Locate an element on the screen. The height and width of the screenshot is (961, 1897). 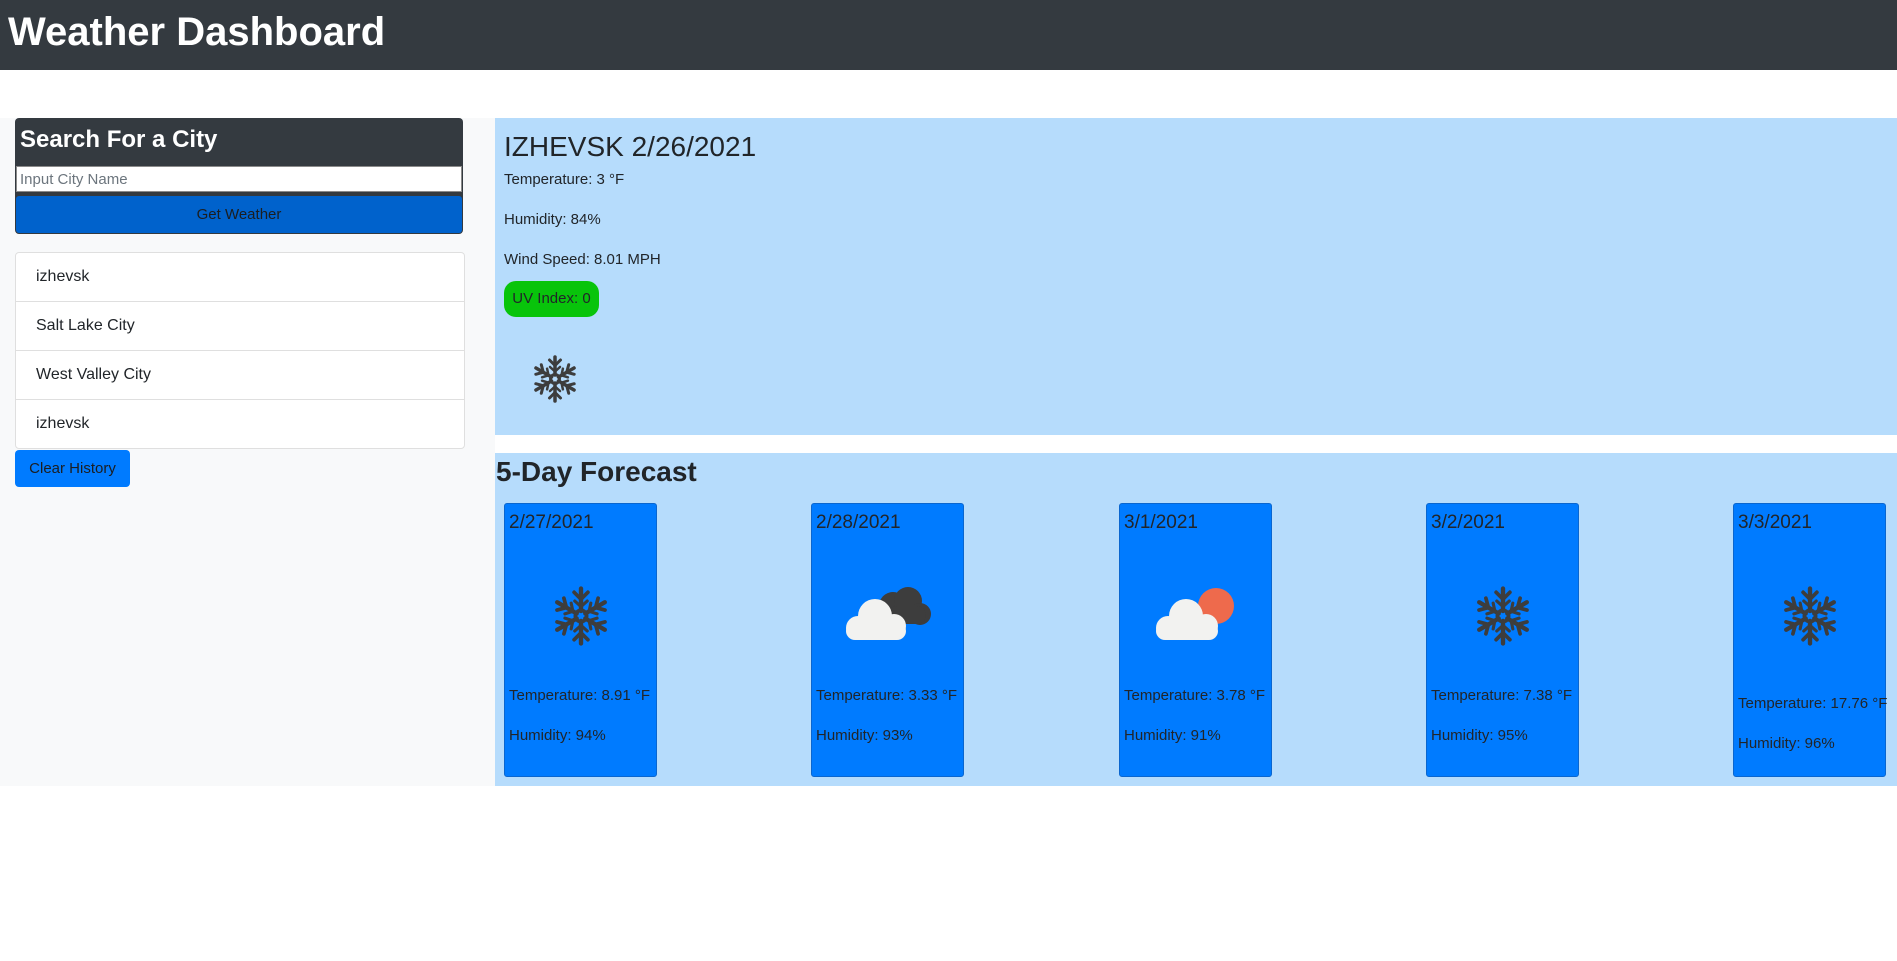
forecast-temperature: Temperature: 8.91 °F is located at coordinates (580, 695).